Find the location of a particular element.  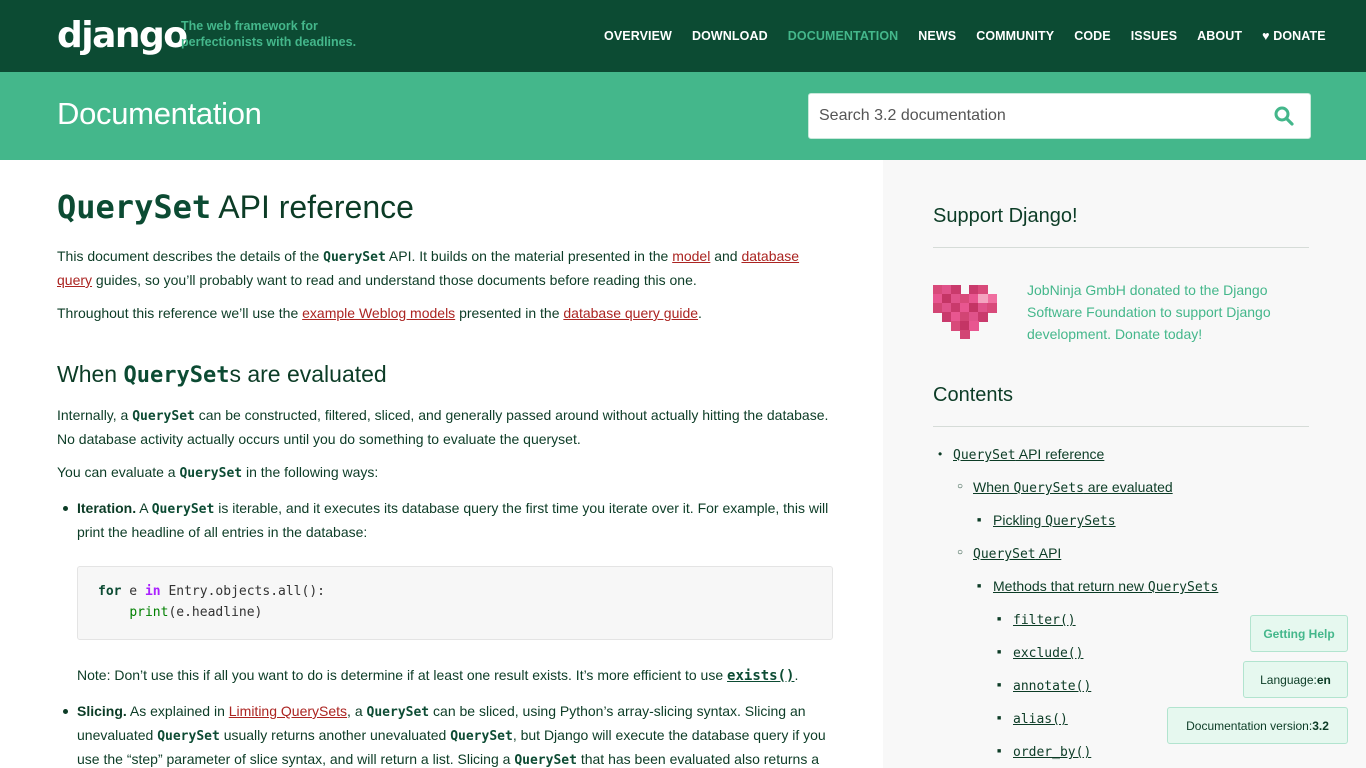

toc-link-filter: filter() is located at coordinates (1036, 620).